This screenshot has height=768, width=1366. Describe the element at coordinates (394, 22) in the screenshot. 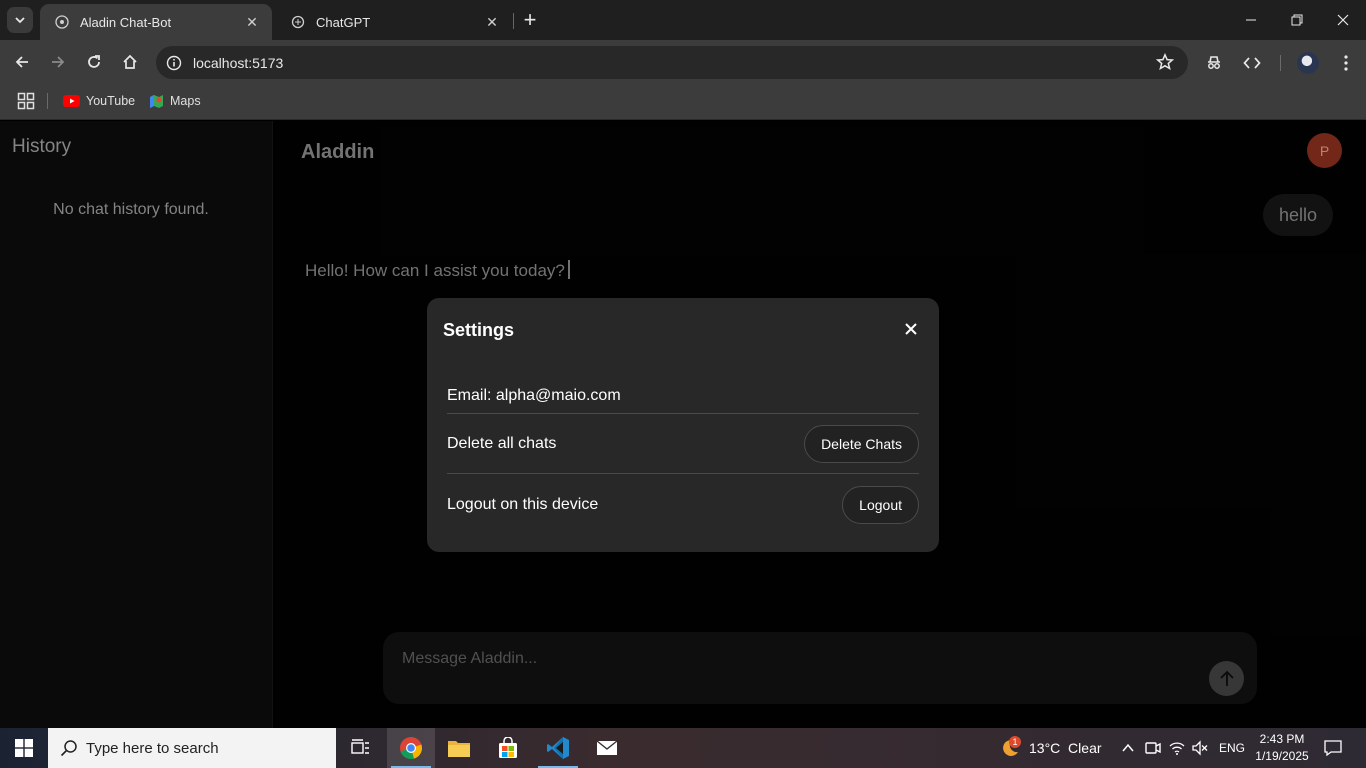

I see `tab-chatgpt: ChatGPT ✕` at that location.